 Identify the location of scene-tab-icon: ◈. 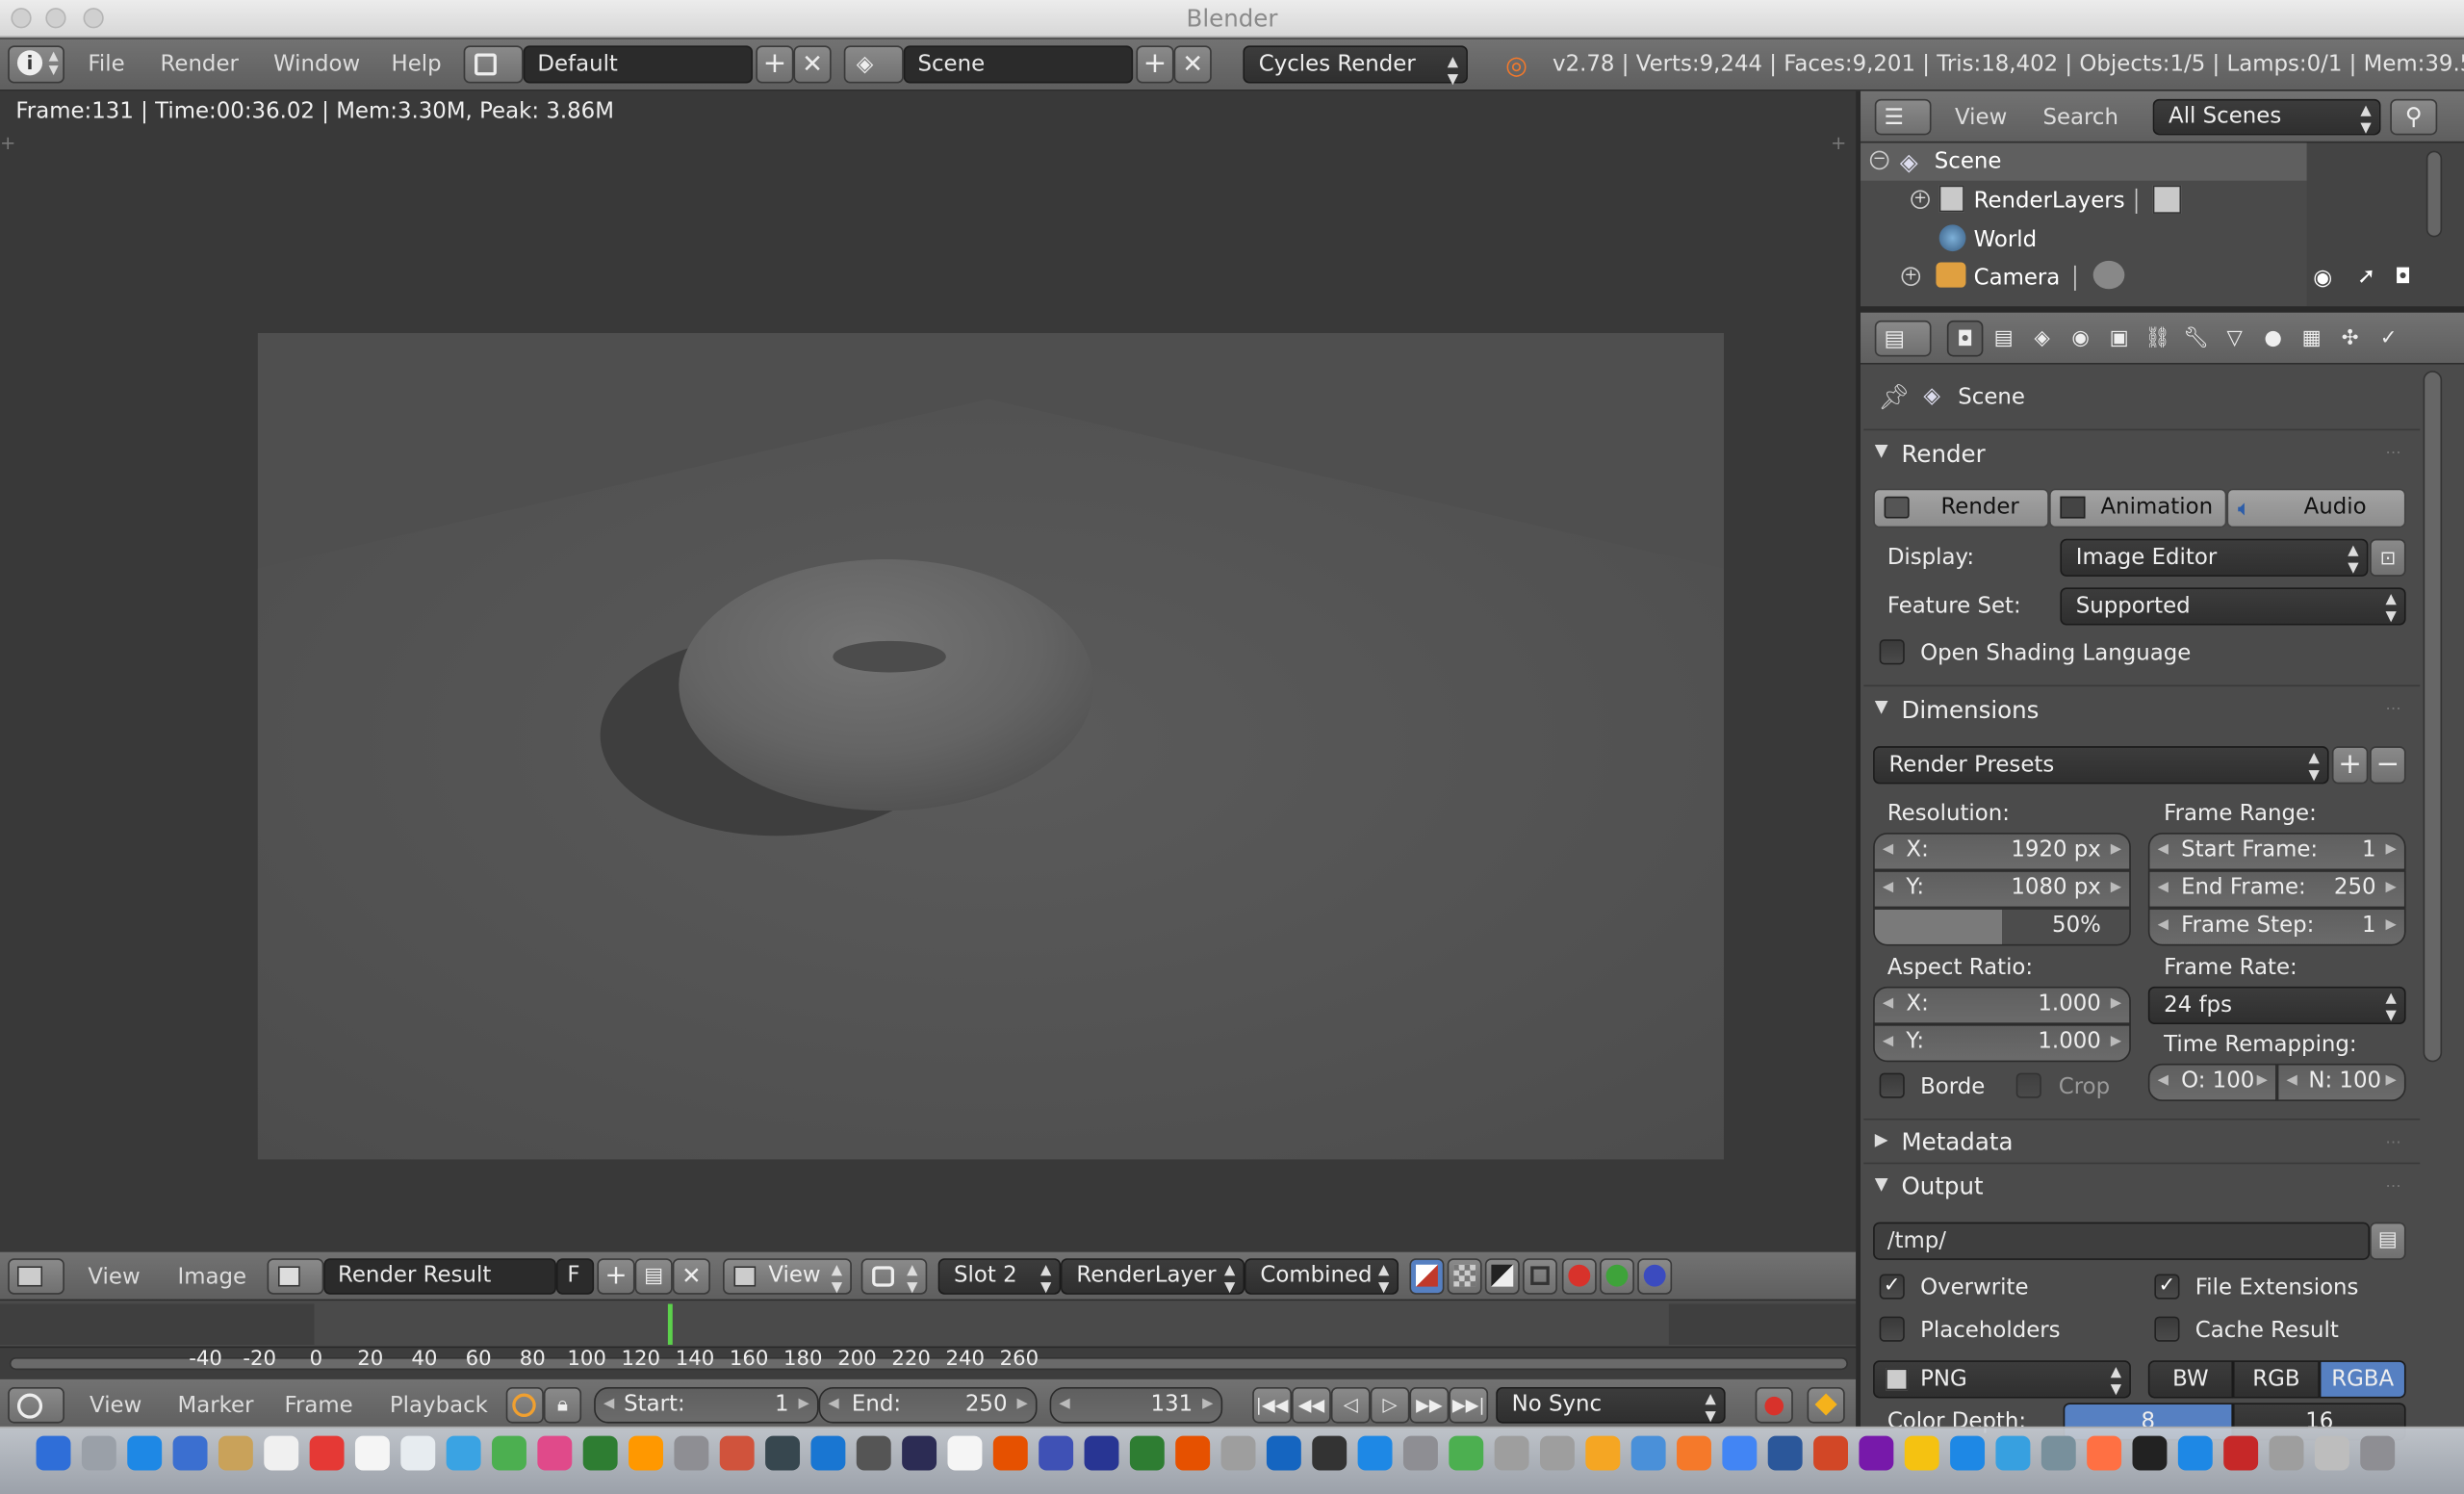
(2042, 339).